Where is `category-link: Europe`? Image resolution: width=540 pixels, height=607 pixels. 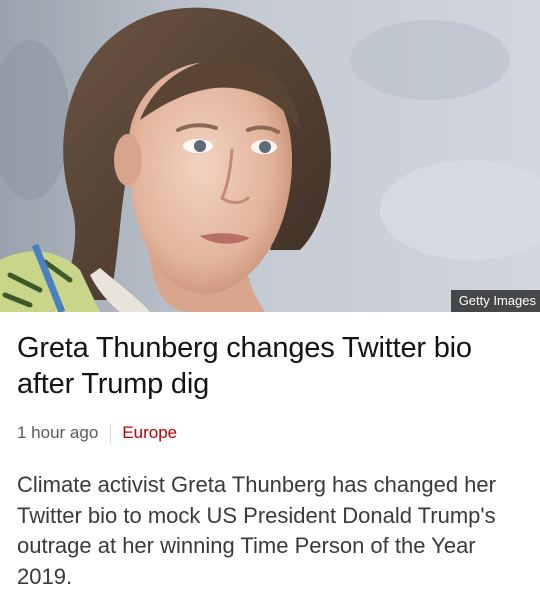
category-link: Europe is located at coordinates (149, 433).